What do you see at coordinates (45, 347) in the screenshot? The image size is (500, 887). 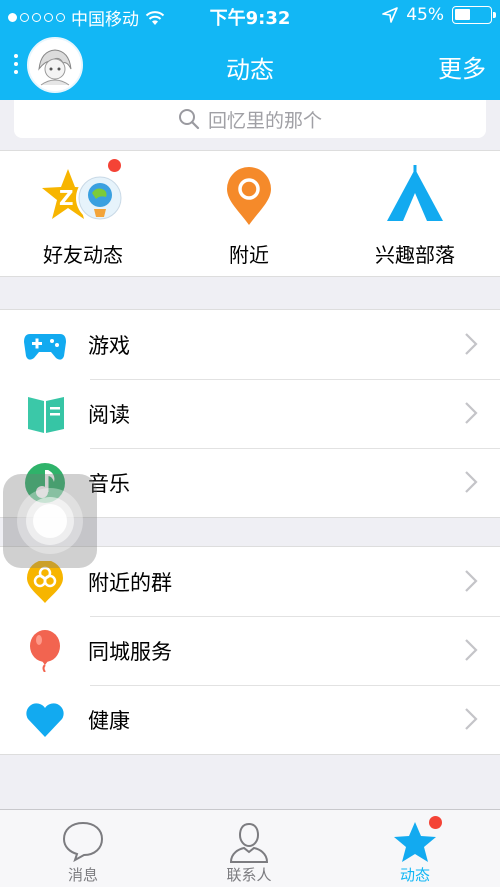 I see `gamepad-icon` at bounding box center [45, 347].